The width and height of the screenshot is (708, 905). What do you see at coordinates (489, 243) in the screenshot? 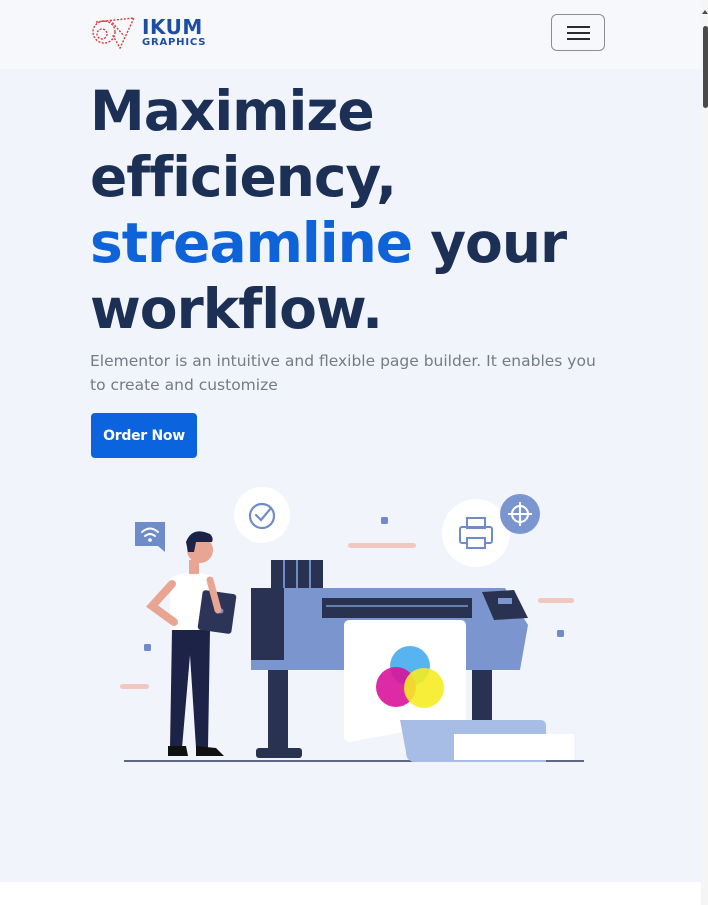
I see `hero-title-line3: your` at bounding box center [489, 243].